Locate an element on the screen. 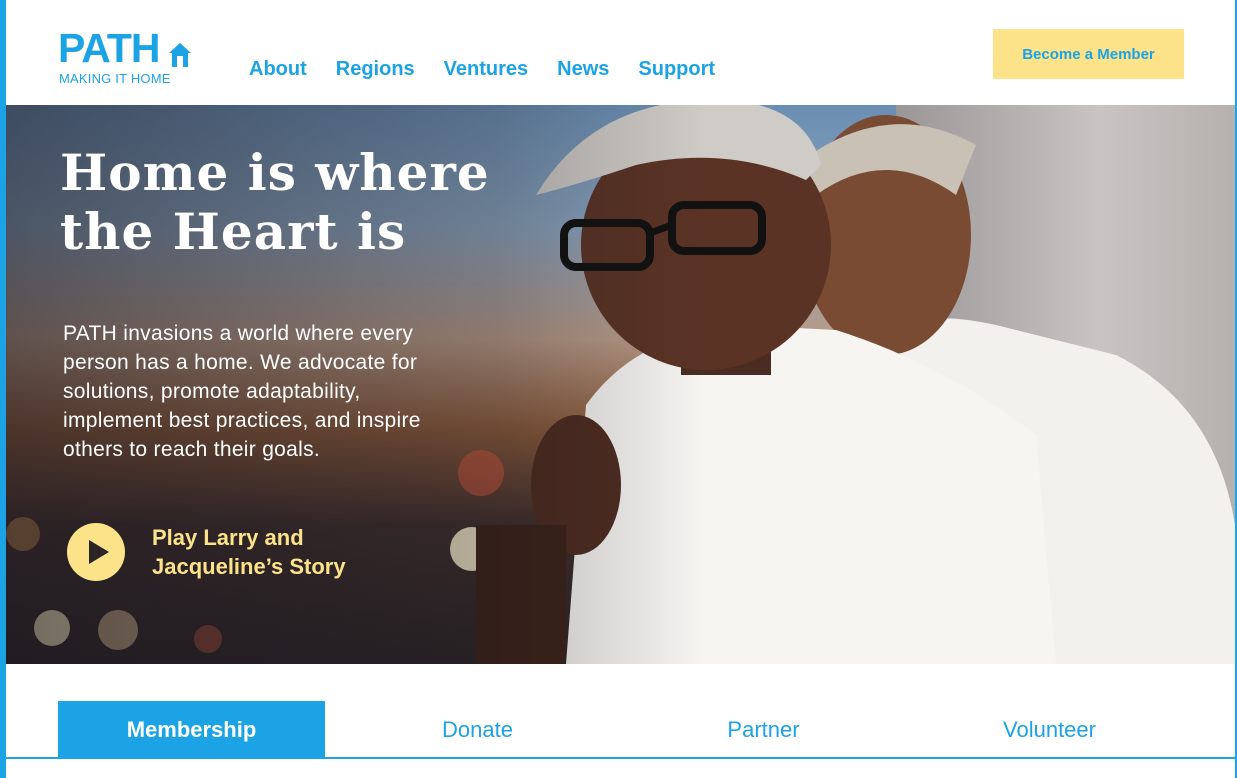 This screenshot has height=778, width=1237. play-icon is located at coordinates (96, 552).